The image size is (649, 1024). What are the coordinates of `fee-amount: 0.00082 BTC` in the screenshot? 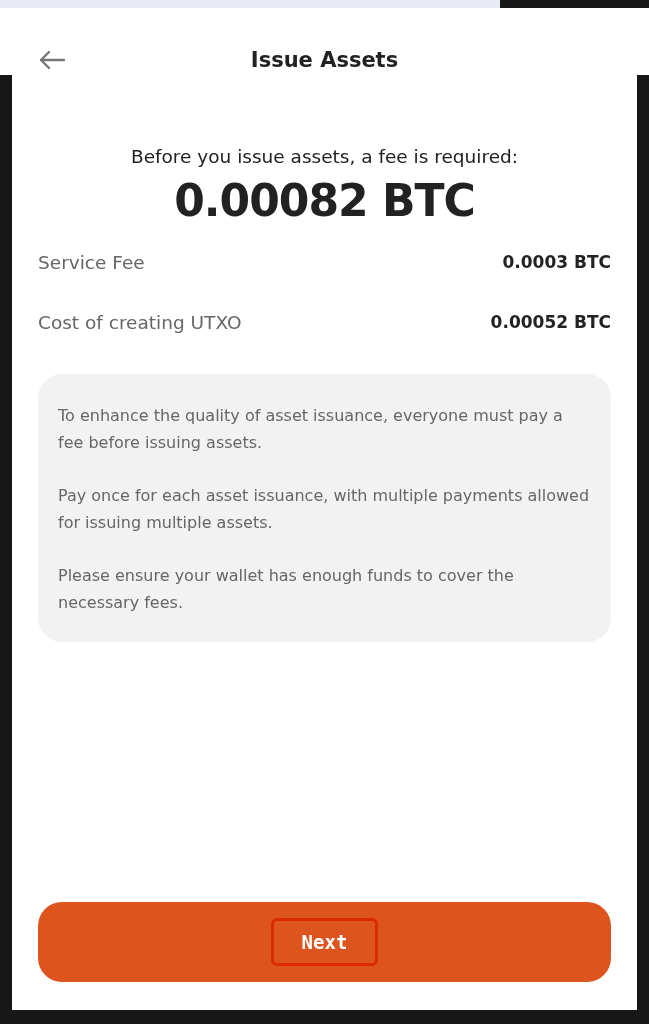 It's located at (324, 200).